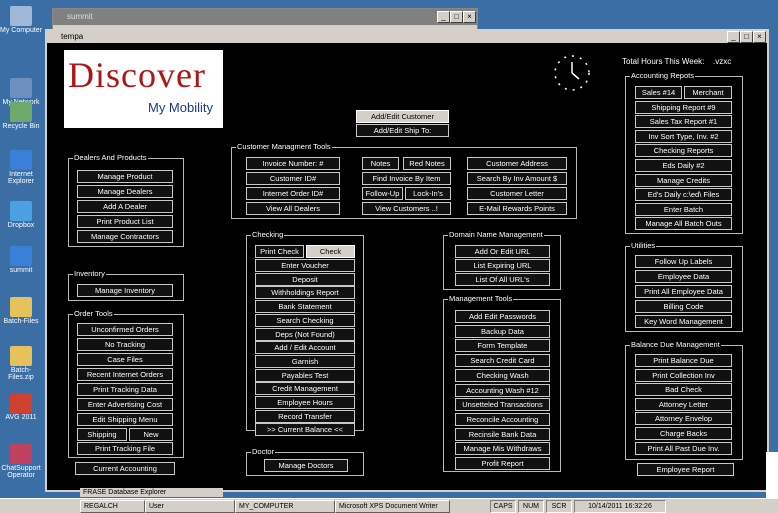 The width and height of the screenshot is (778, 513). Describe the element at coordinates (392, 506) in the screenshot. I see `task-xps-writer: Microsoft XPS Document Writer` at that location.